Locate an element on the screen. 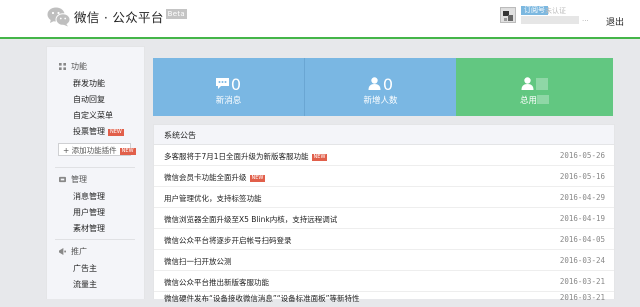  notice-date: 2016-04-05 is located at coordinates (582, 239).